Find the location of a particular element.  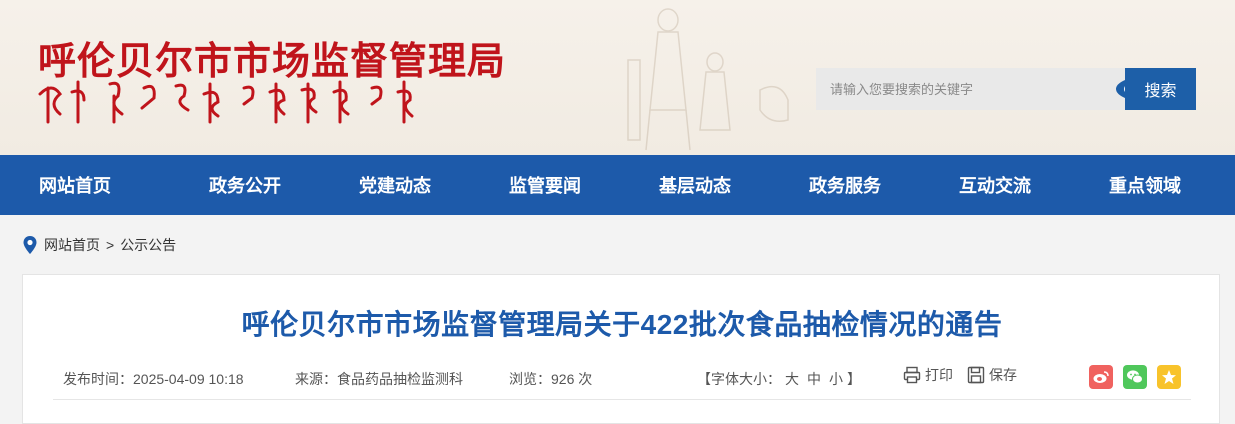

printer-icon is located at coordinates (912, 375).